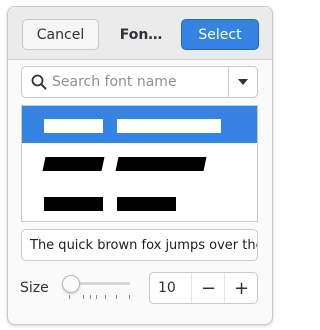  I want to click on search-icon, so click(39, 82).